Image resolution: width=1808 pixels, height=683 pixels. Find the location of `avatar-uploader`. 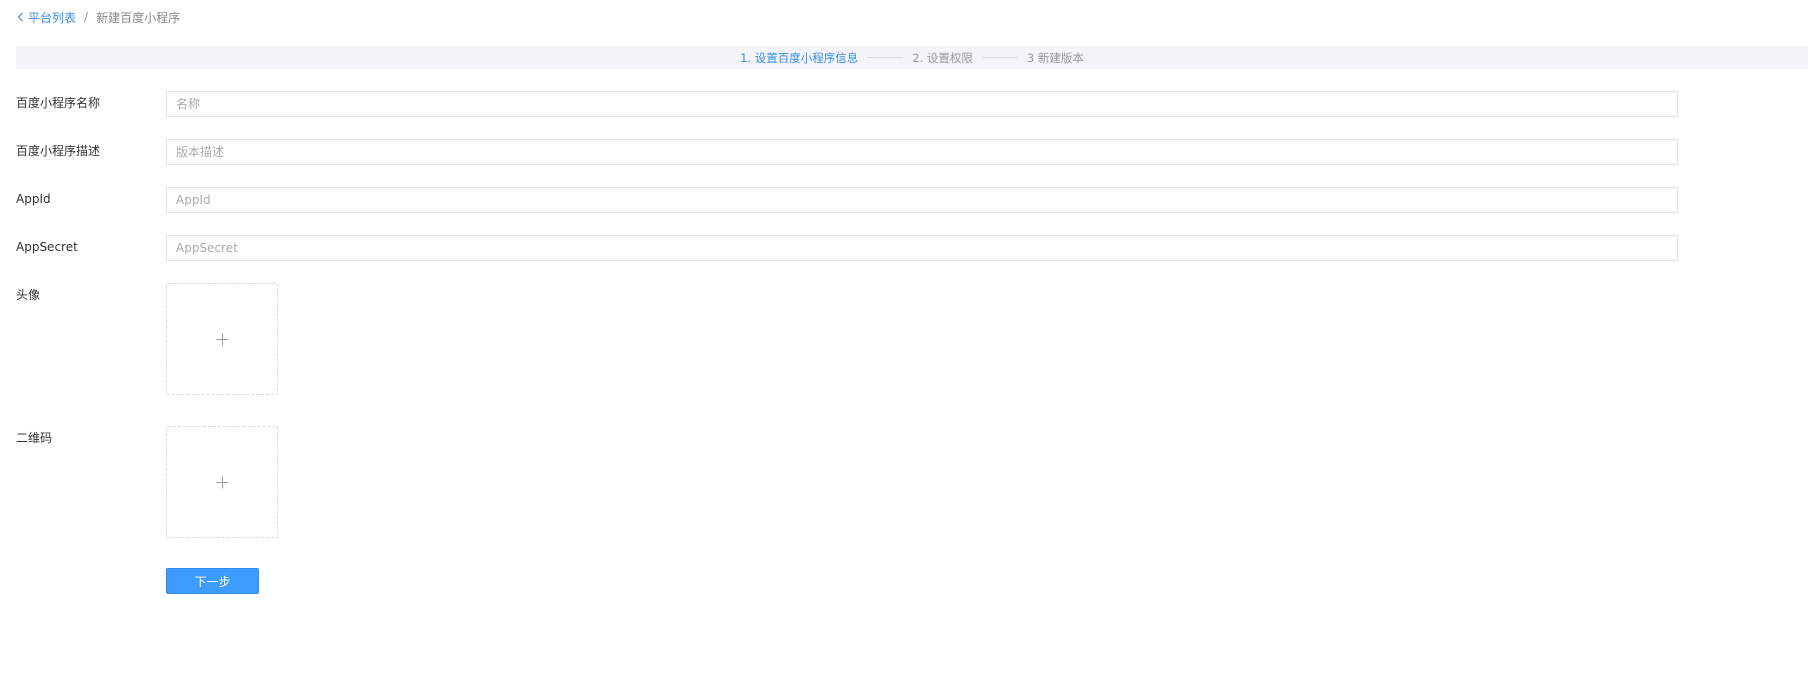

avatar-uploader is located at coordinates (222, 339).